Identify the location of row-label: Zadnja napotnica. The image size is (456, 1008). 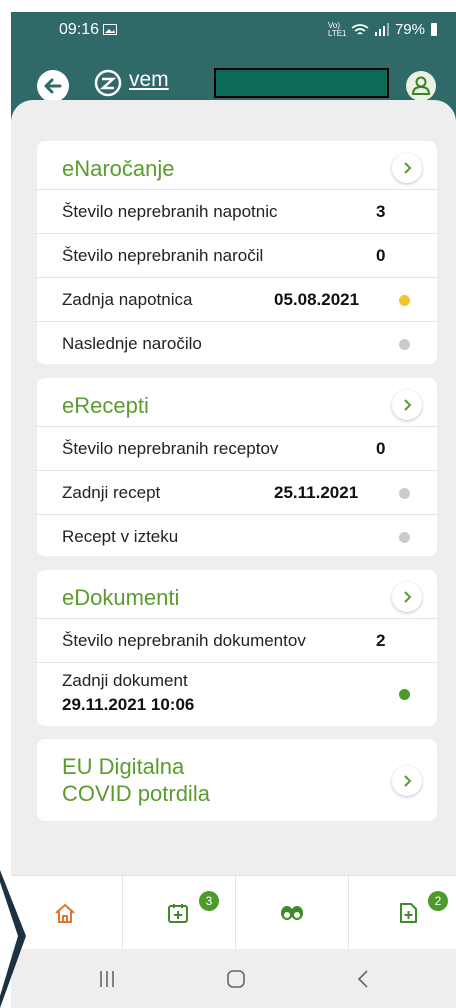
(127, 299).